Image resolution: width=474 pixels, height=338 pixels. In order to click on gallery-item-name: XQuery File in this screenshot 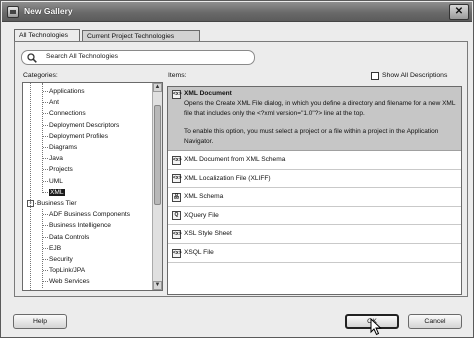, I will do `click(201, 215)`.